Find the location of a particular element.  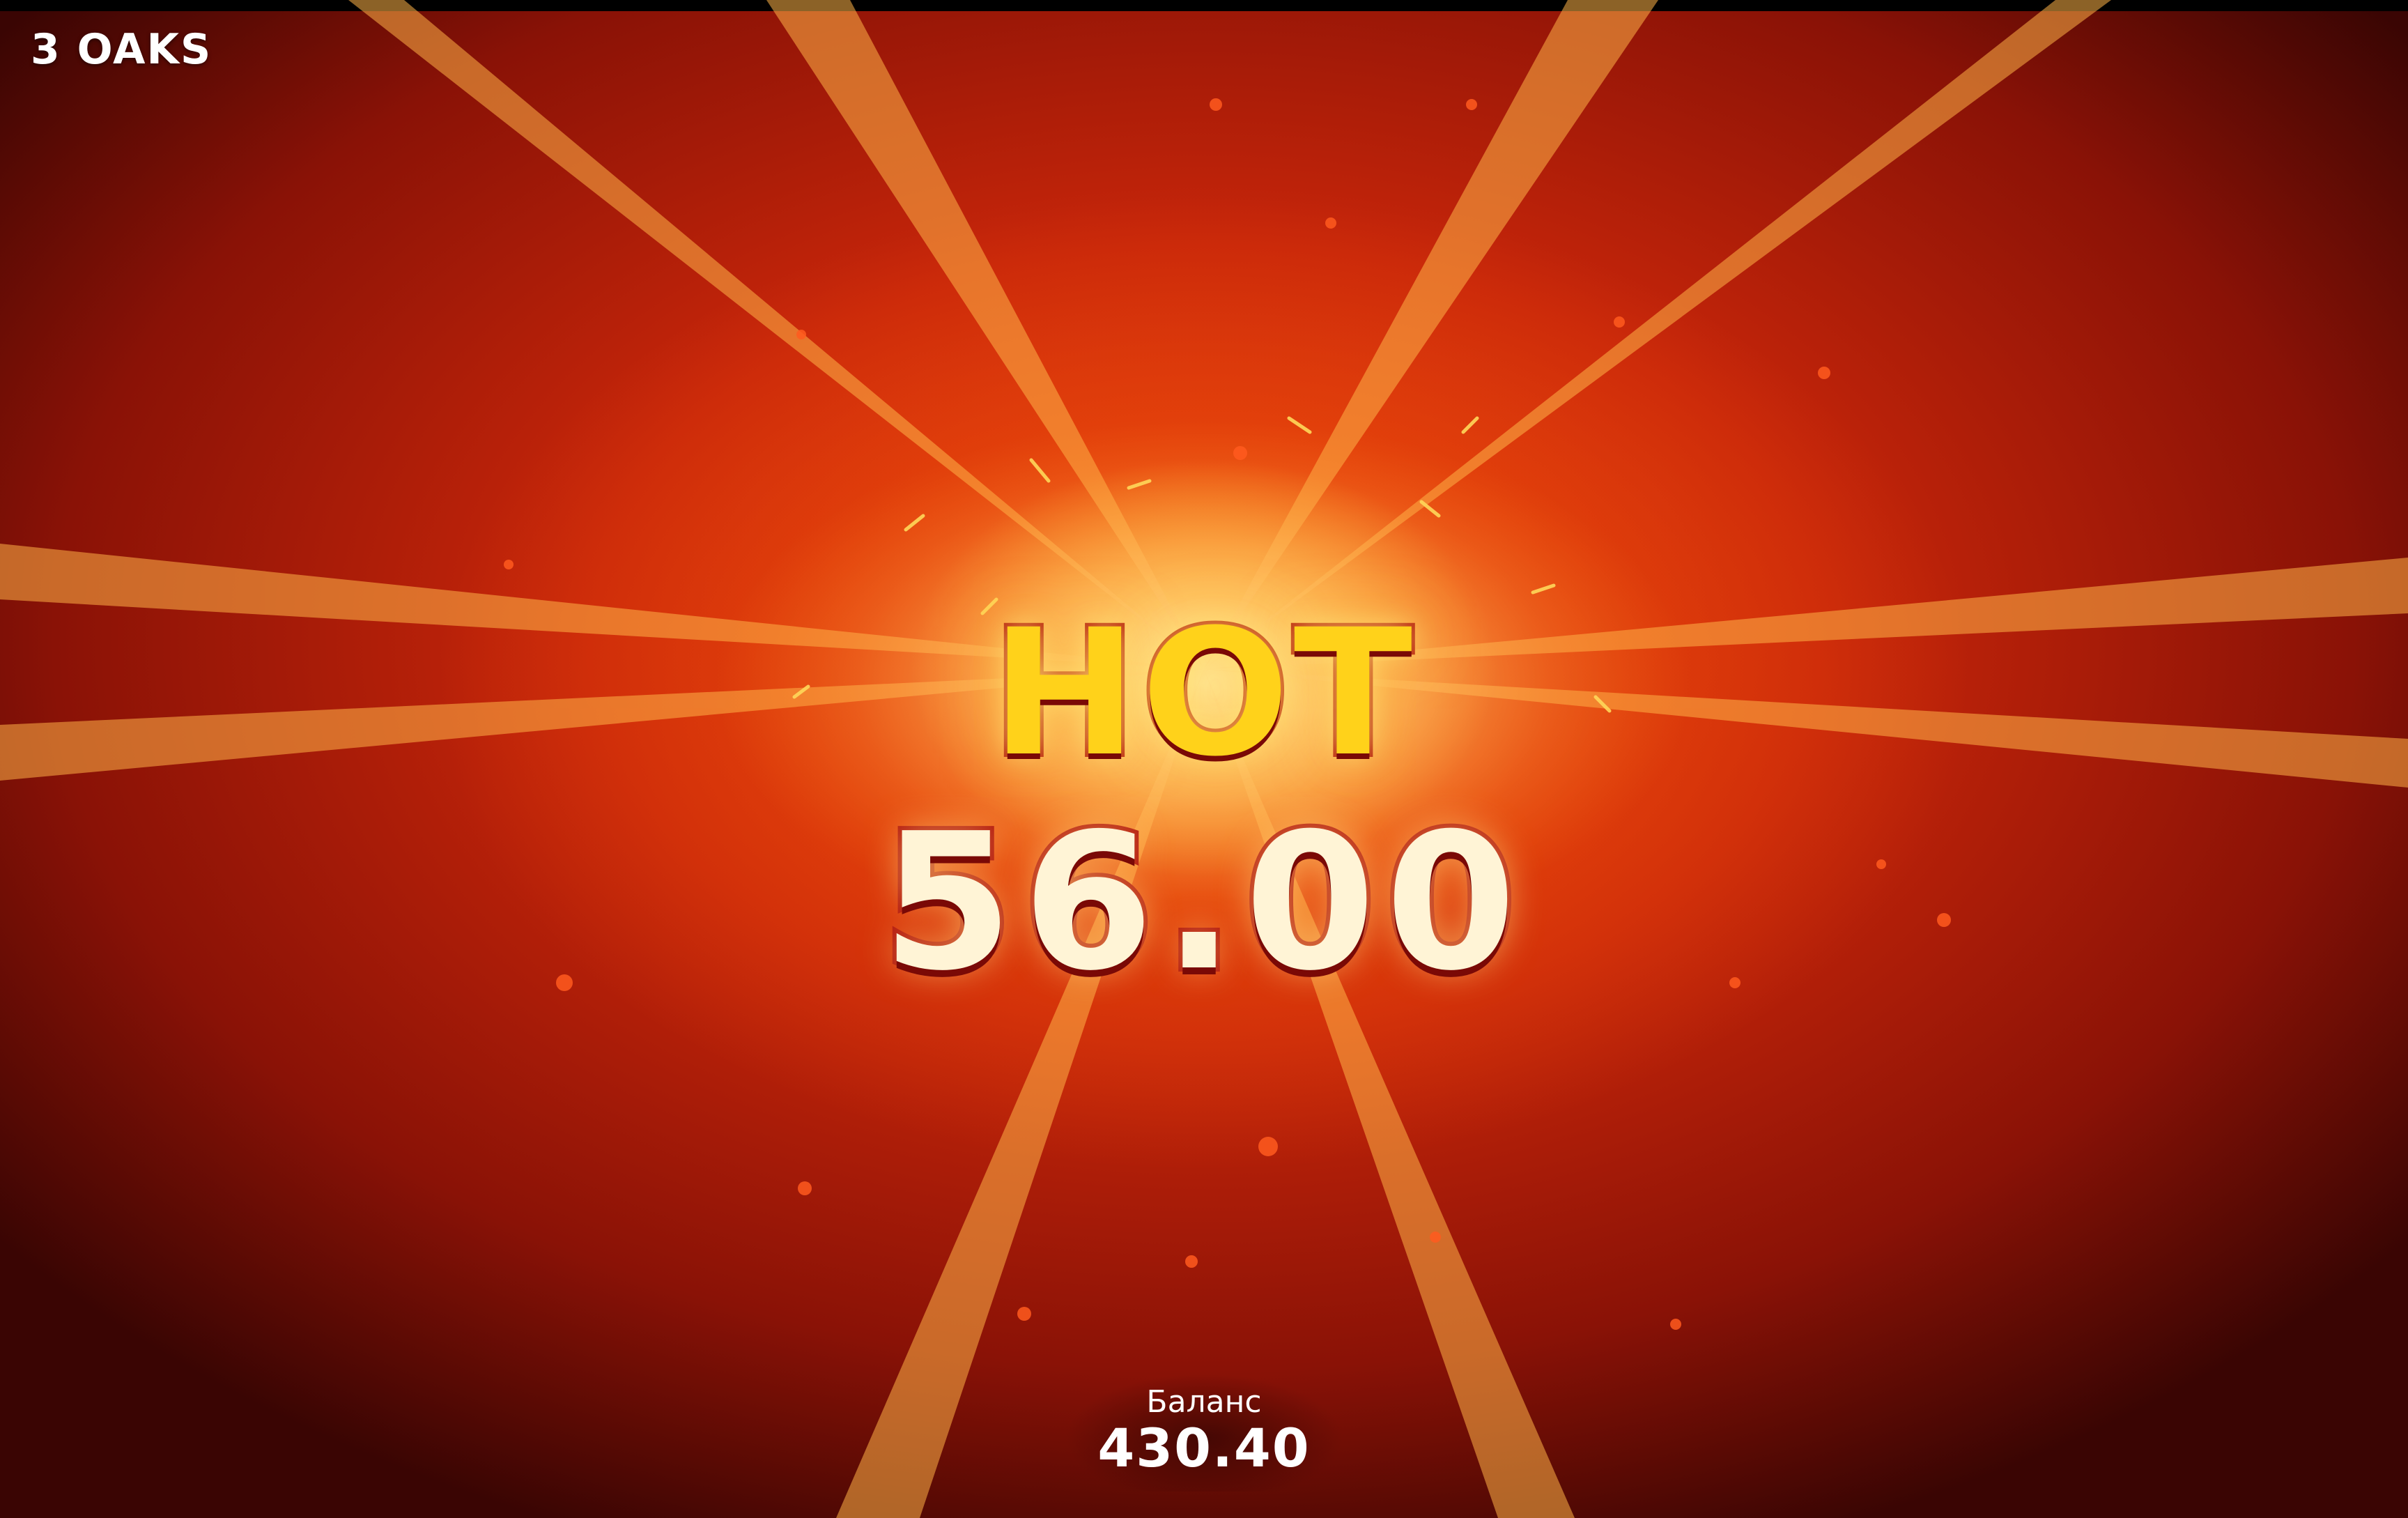

win-level-title: HOT is located at coordinates (1202, 693).